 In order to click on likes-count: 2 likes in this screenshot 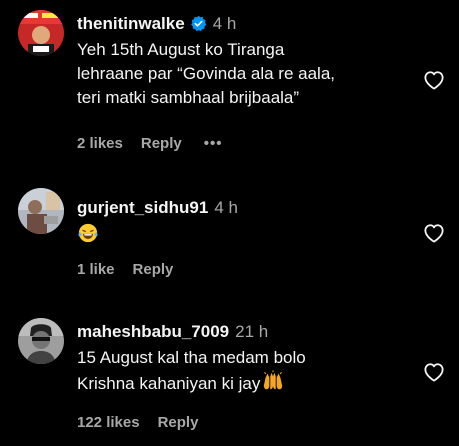, I will do `click(100, 144)`.